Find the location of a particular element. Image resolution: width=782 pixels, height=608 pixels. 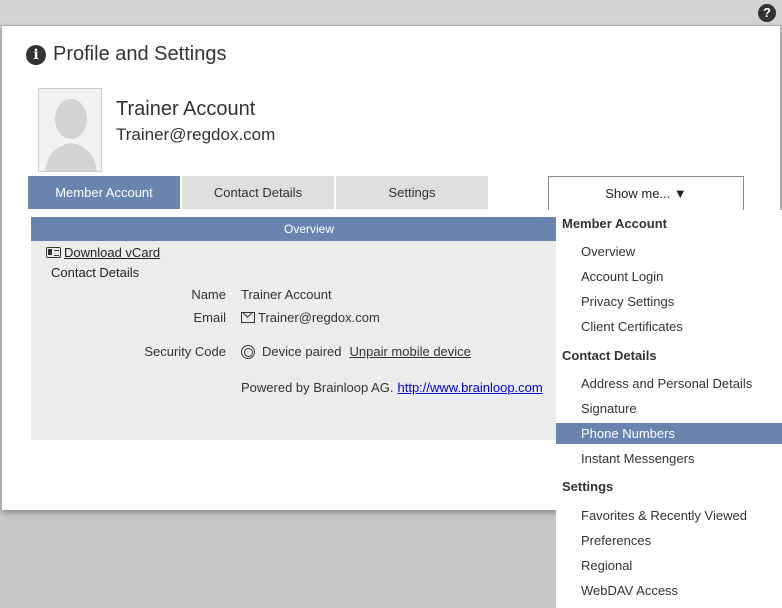

name-value-text: Trainer Account is located at coordinates (286, 294).